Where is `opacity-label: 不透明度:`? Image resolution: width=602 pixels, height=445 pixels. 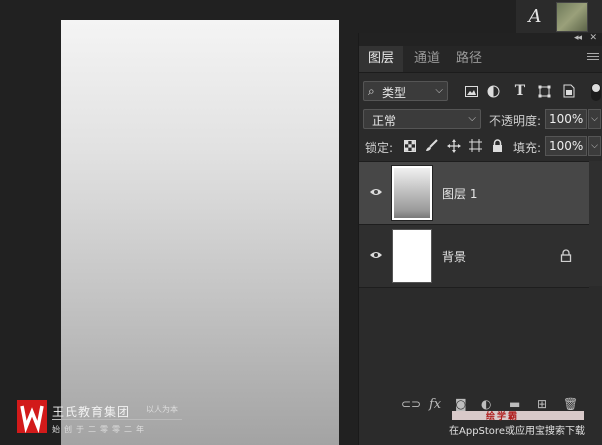
opacity-label: 不透明度: is located at coordinates (515, 121).